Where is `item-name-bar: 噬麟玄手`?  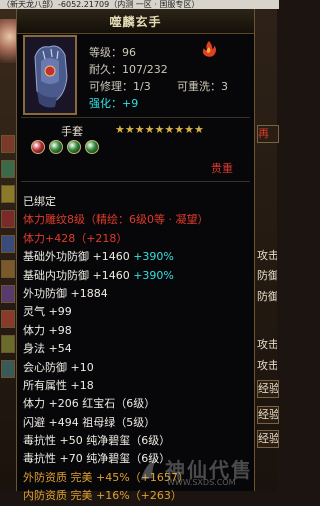
item-name-bar: 噬麟玄手 is located at coordinates (135, 21).